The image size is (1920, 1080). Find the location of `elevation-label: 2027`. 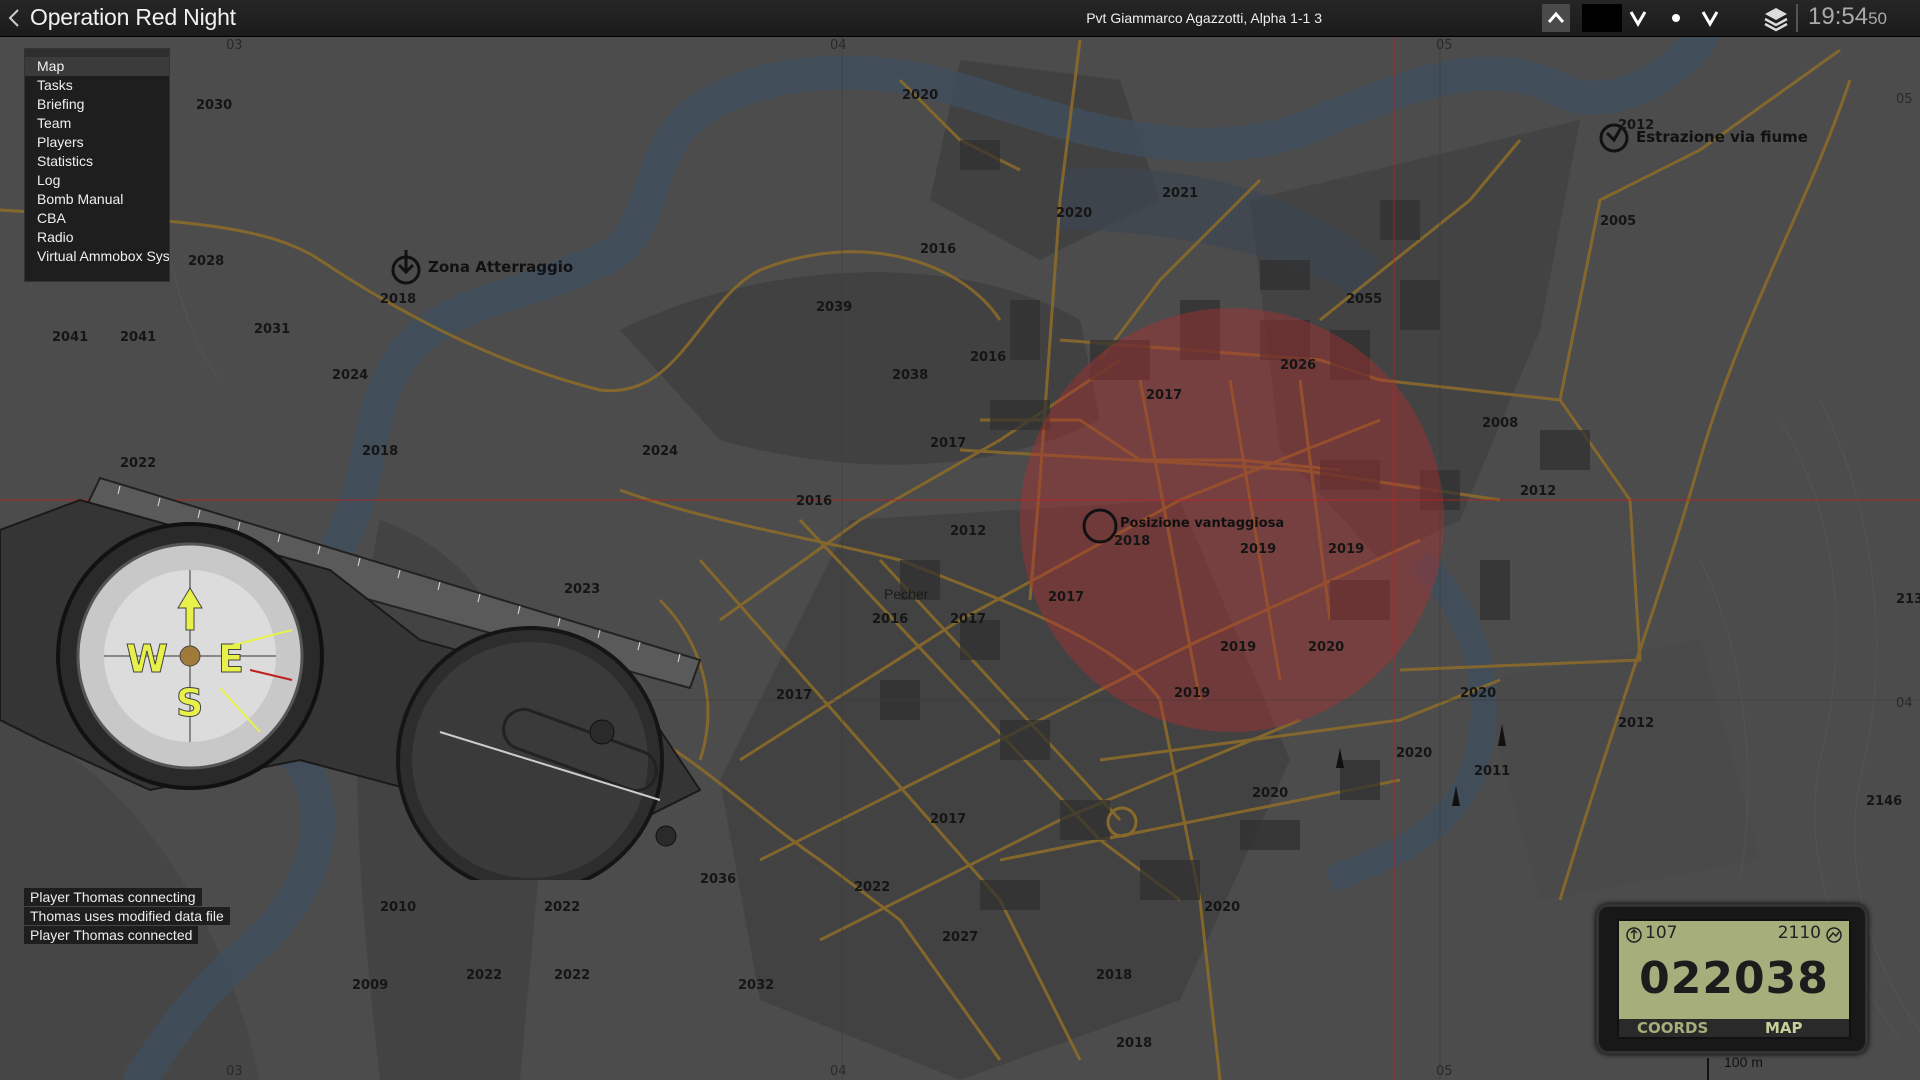

elevation-label: 2027 is located at coordinates (960, 937).